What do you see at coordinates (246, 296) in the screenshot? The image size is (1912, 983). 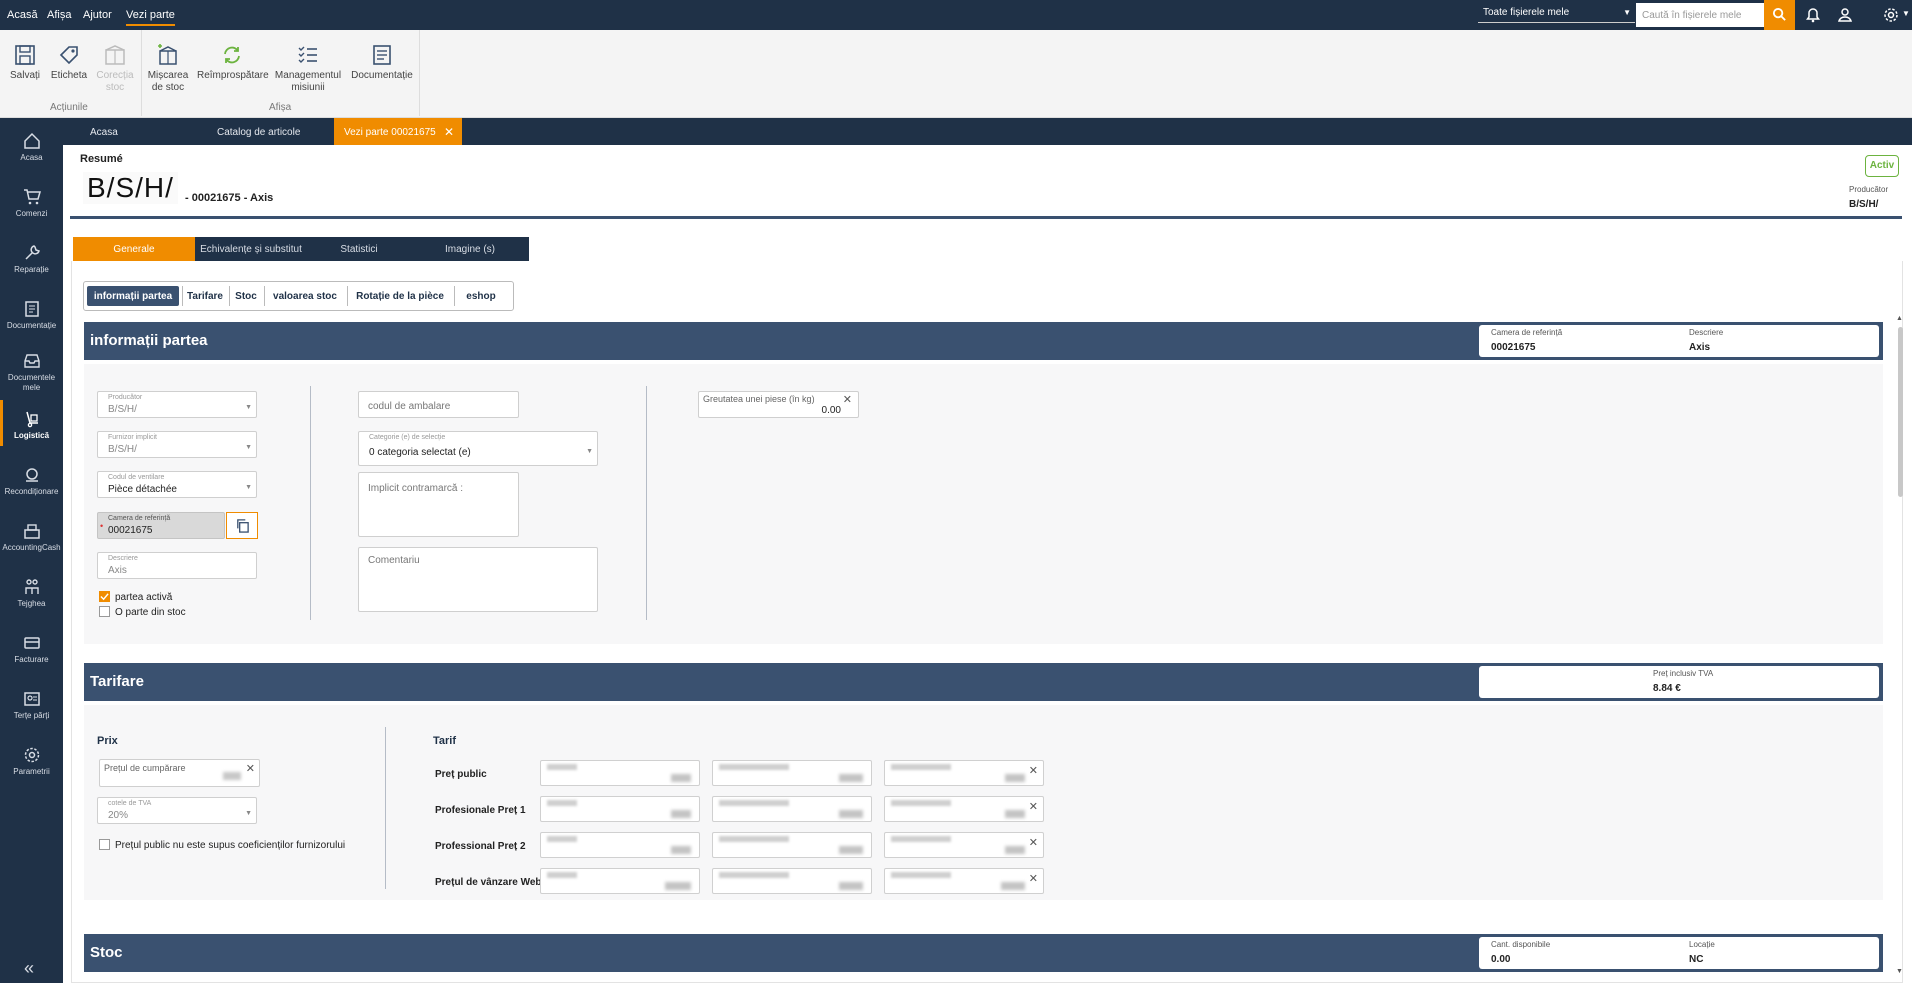 I see `subtab-stoc: Stoc` at bounding box center [246, 296].